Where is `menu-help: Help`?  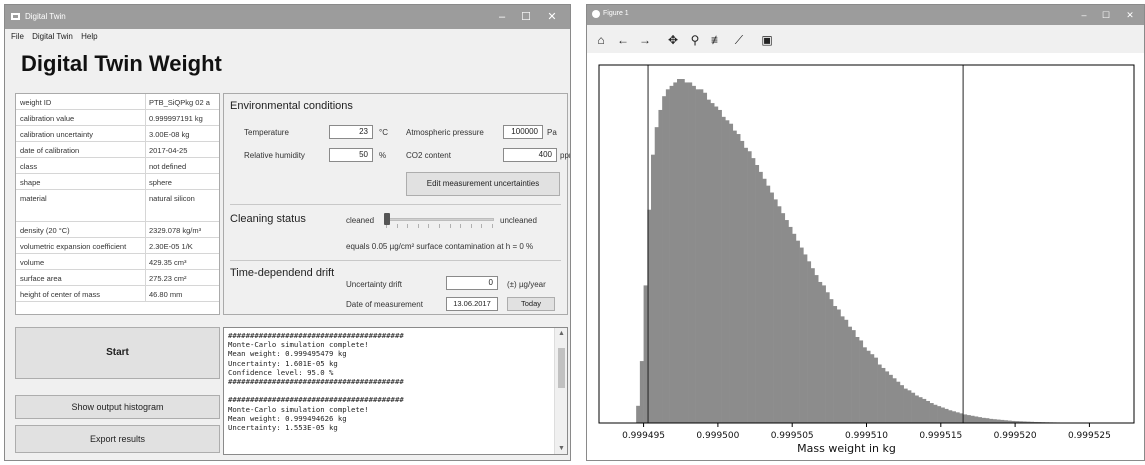
menu-help: Help is located at coordinates (89, 36).